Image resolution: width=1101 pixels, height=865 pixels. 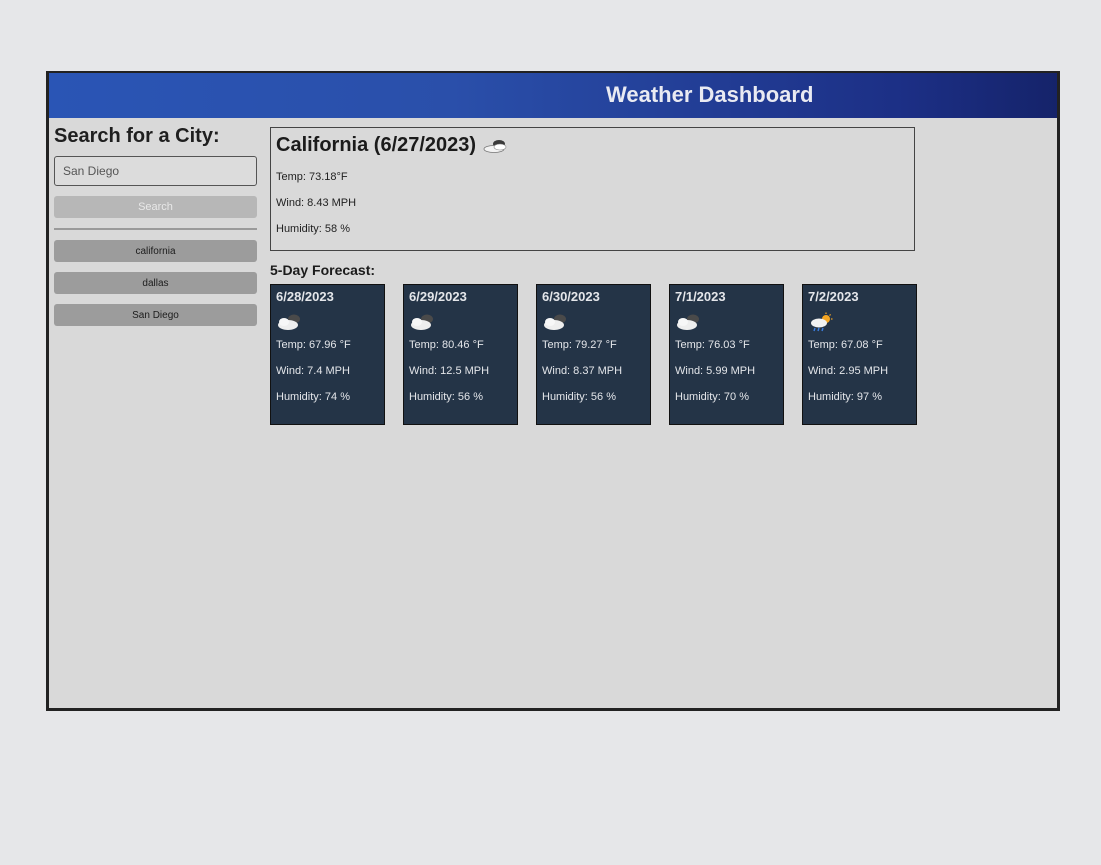 What do you see at coordinates (833, 296) in the screenshot?
I see `forecast-date: 7/2/2023` at bounding box center [833, 296].